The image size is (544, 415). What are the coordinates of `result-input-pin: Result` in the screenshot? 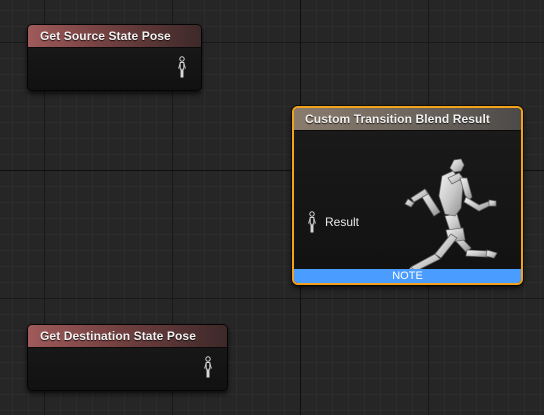 It's located at (333, 222).